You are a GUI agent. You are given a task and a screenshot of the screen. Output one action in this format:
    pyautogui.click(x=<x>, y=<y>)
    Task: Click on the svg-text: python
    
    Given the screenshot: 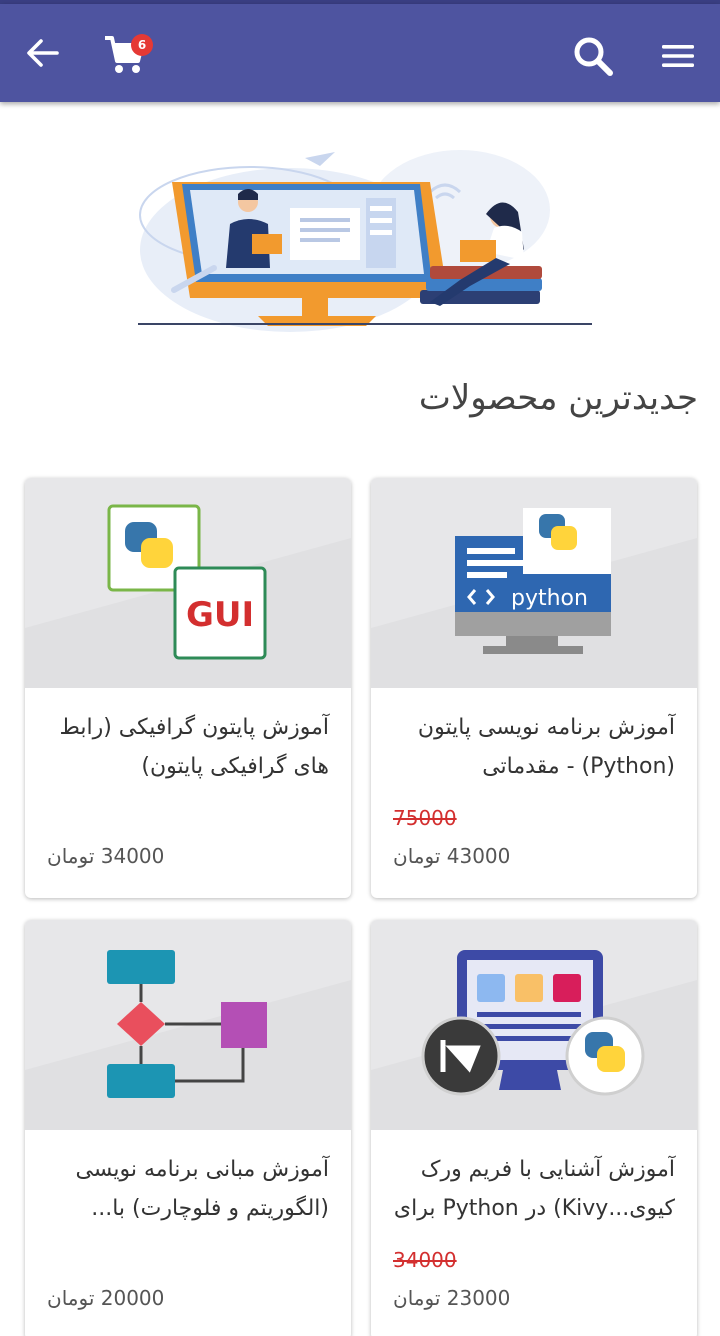 What is the action you would take?
    pyautogui.click(x=549, y=598)
    